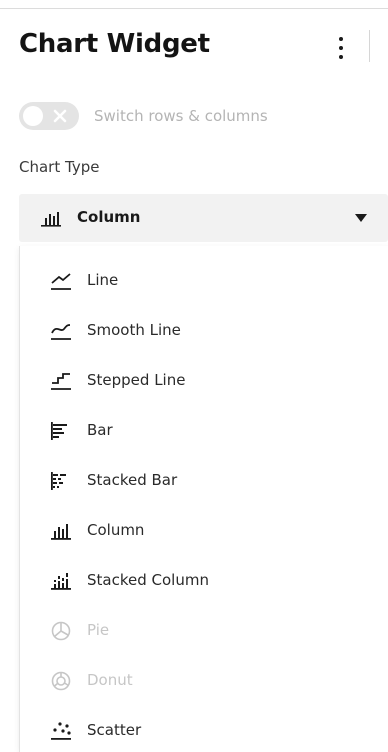 This screenshot has width=388, height=752. Describe the element at coordinates (204, 681) in the screenshot. I see `chart-option-donut: Donut` at that location.